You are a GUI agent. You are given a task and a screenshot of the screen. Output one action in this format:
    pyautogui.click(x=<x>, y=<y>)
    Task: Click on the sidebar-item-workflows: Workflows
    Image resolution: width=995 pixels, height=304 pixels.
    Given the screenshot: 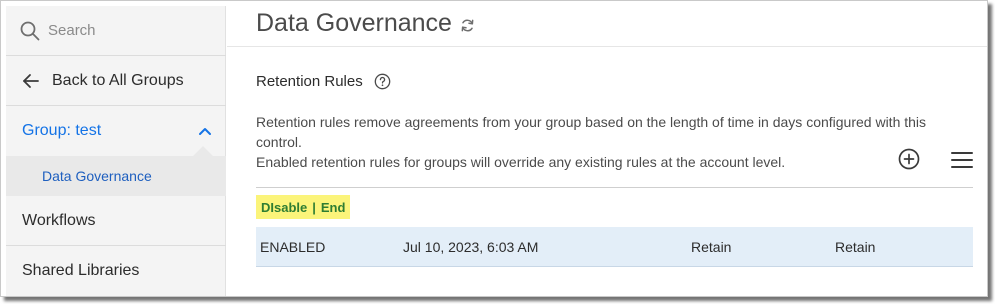 What is the action you would take?
    pyautogui.click(x=116, y=221)
    